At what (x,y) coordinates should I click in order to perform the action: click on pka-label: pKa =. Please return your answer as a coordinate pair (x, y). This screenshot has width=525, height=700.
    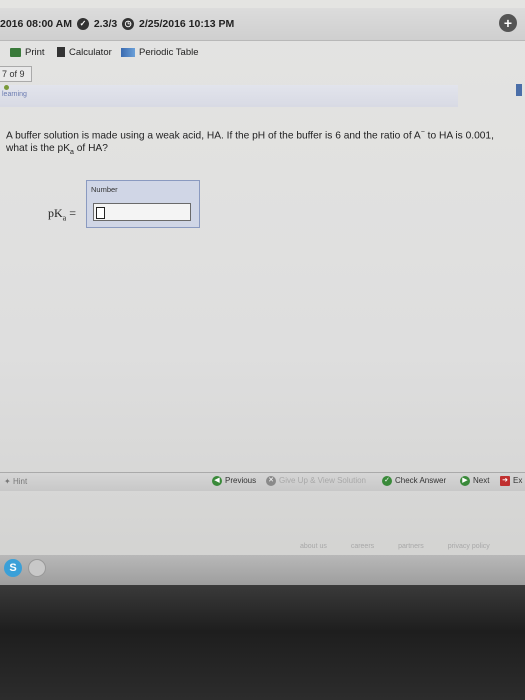
    Looking at the image, I should click on (62, 214).